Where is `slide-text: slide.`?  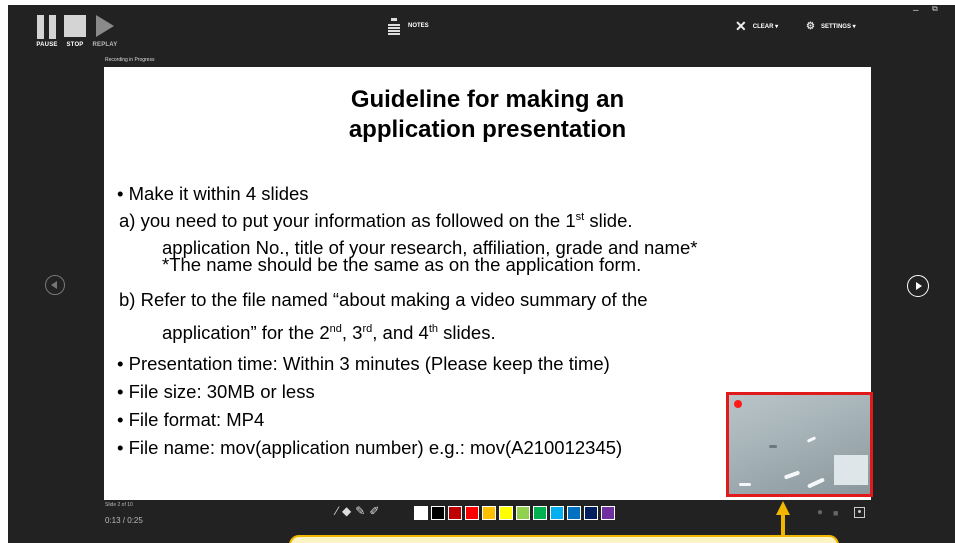
slide-text: slide. is located at coordinates (608, 220).